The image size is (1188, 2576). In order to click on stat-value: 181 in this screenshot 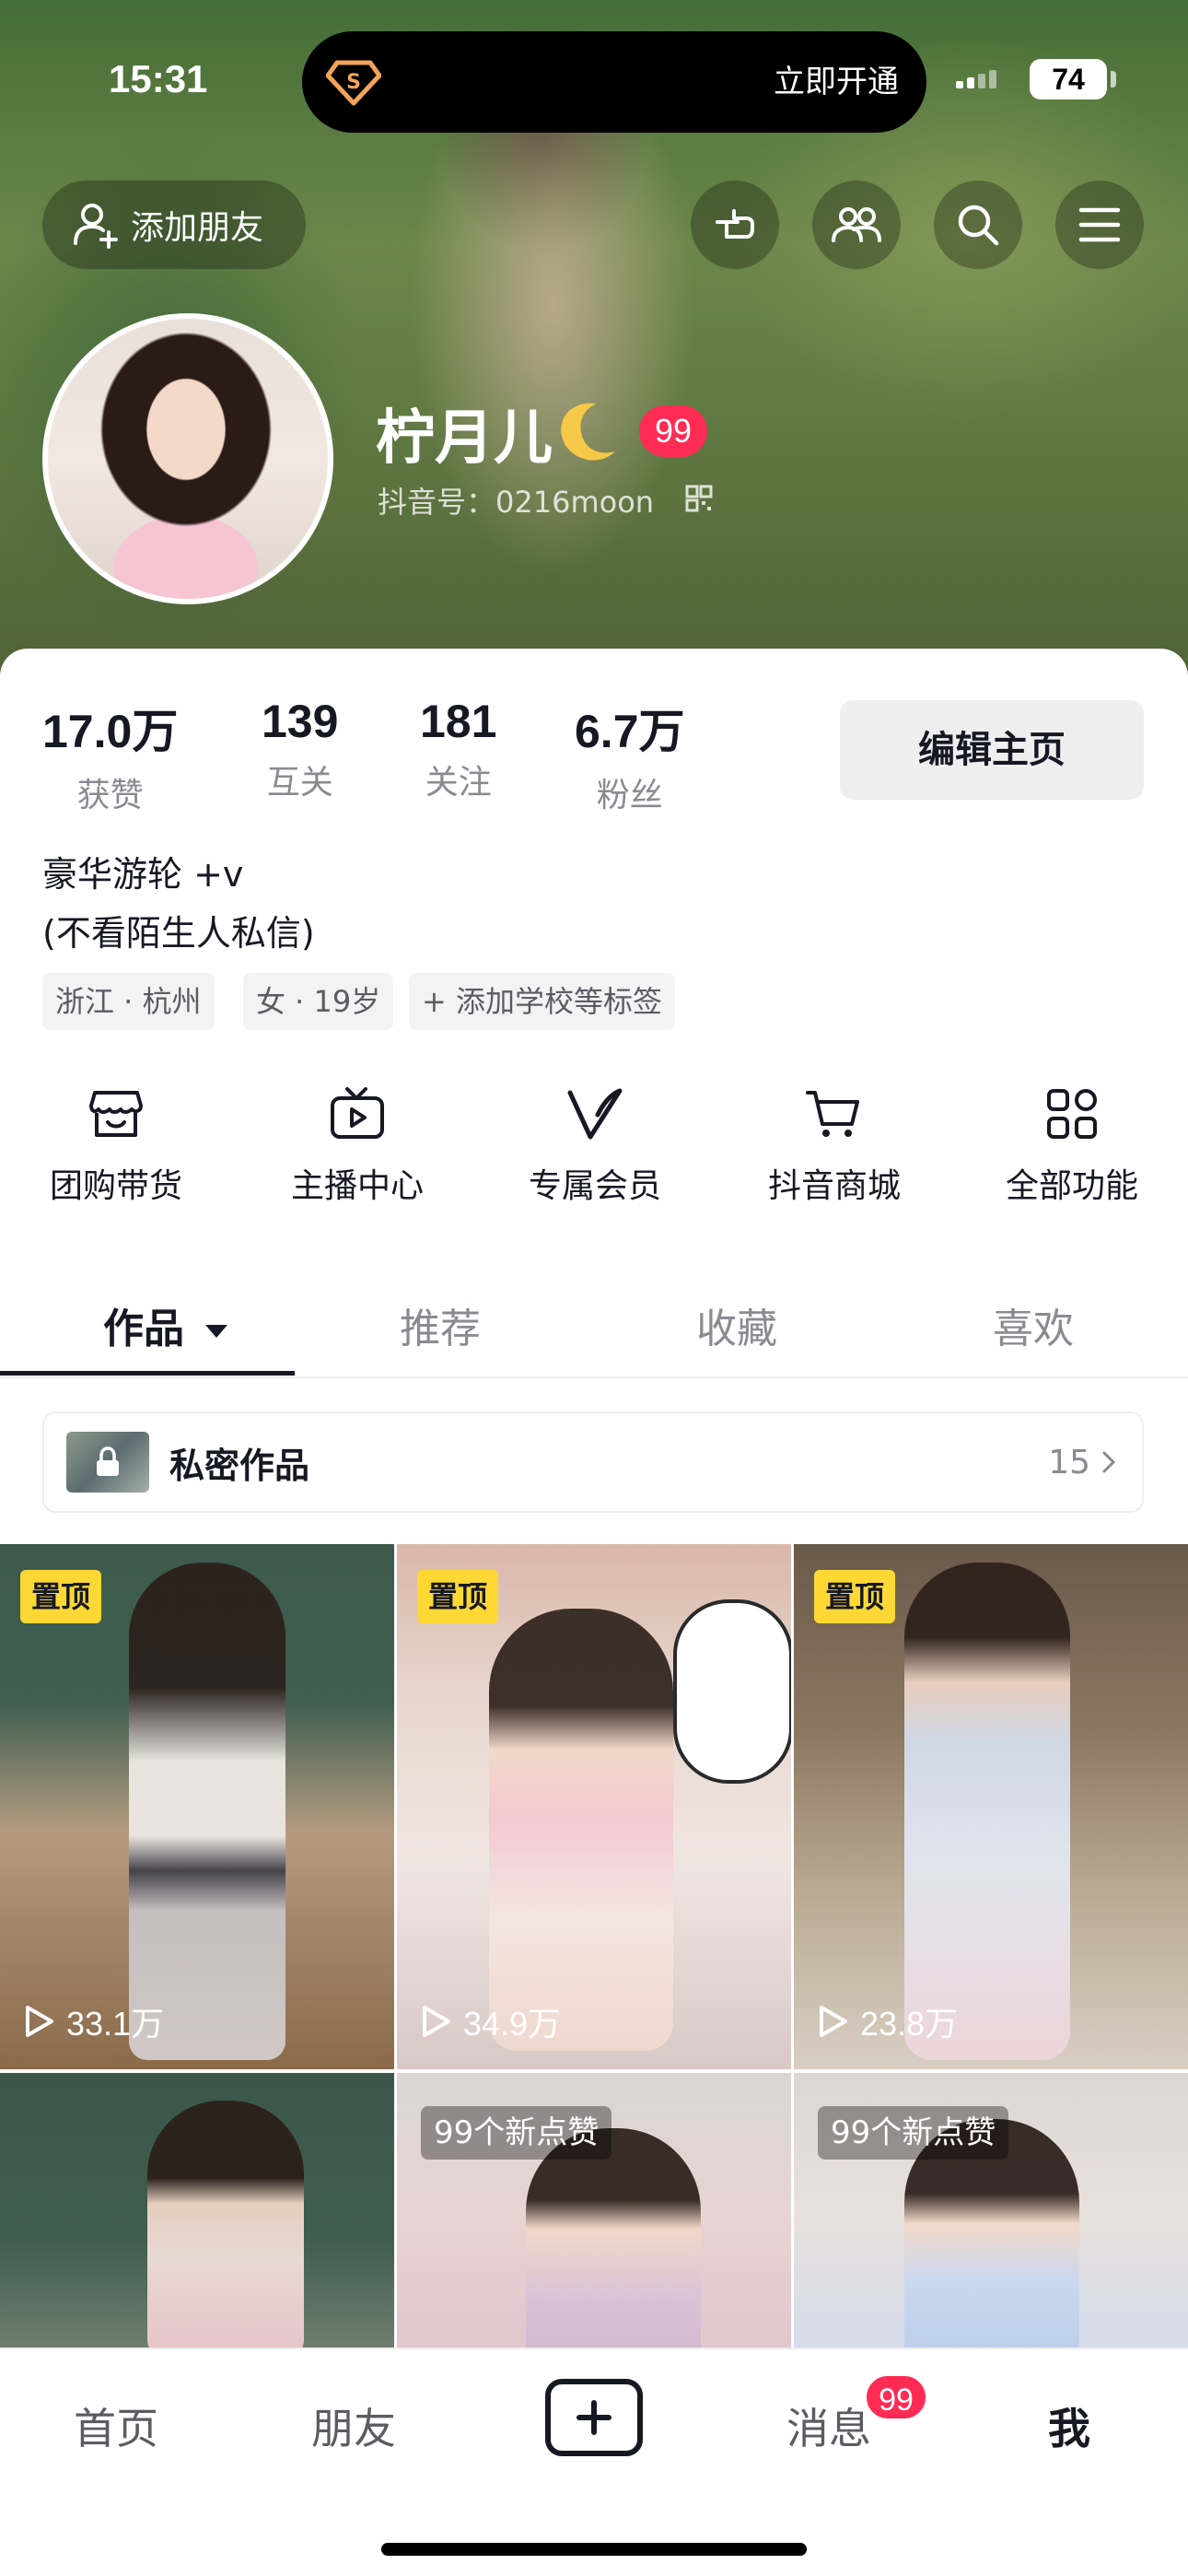, I will do `click(458, 721)`.